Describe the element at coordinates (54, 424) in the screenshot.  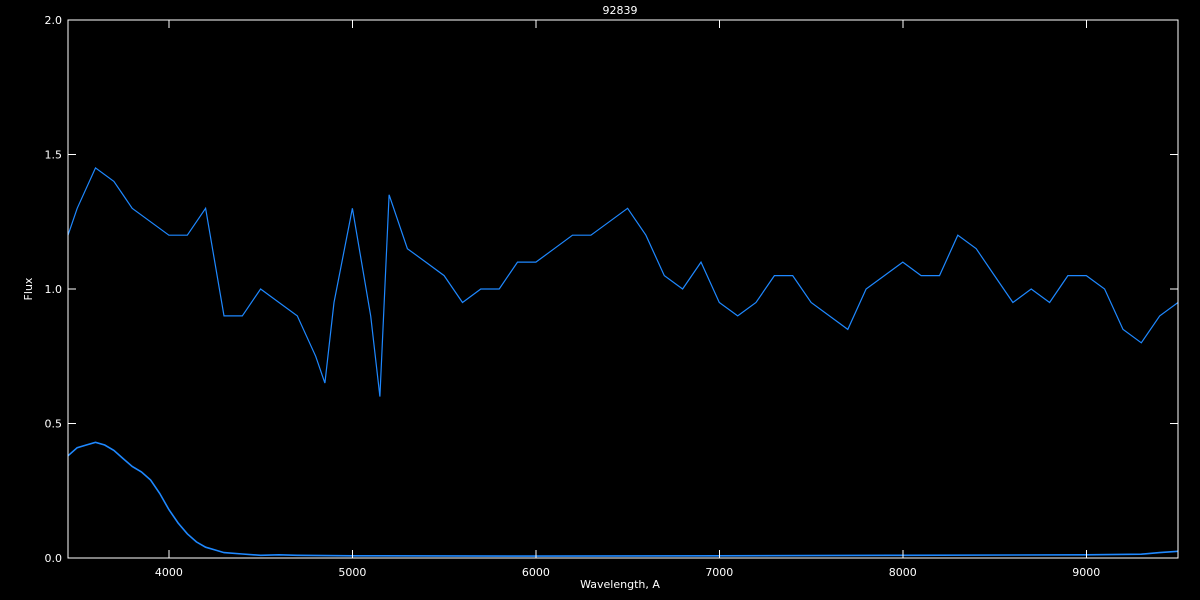
I see `y-tick-label: 0.5` at that location.